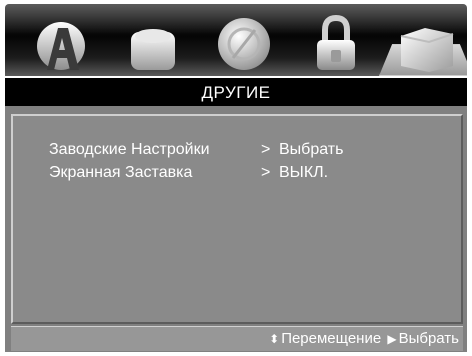 The image size is (472, 356). What do you see at coordinates (274, 339) in the screenshot?
I see `up-down-arrows-icon: ⬍` at bounding box center [274, 339].